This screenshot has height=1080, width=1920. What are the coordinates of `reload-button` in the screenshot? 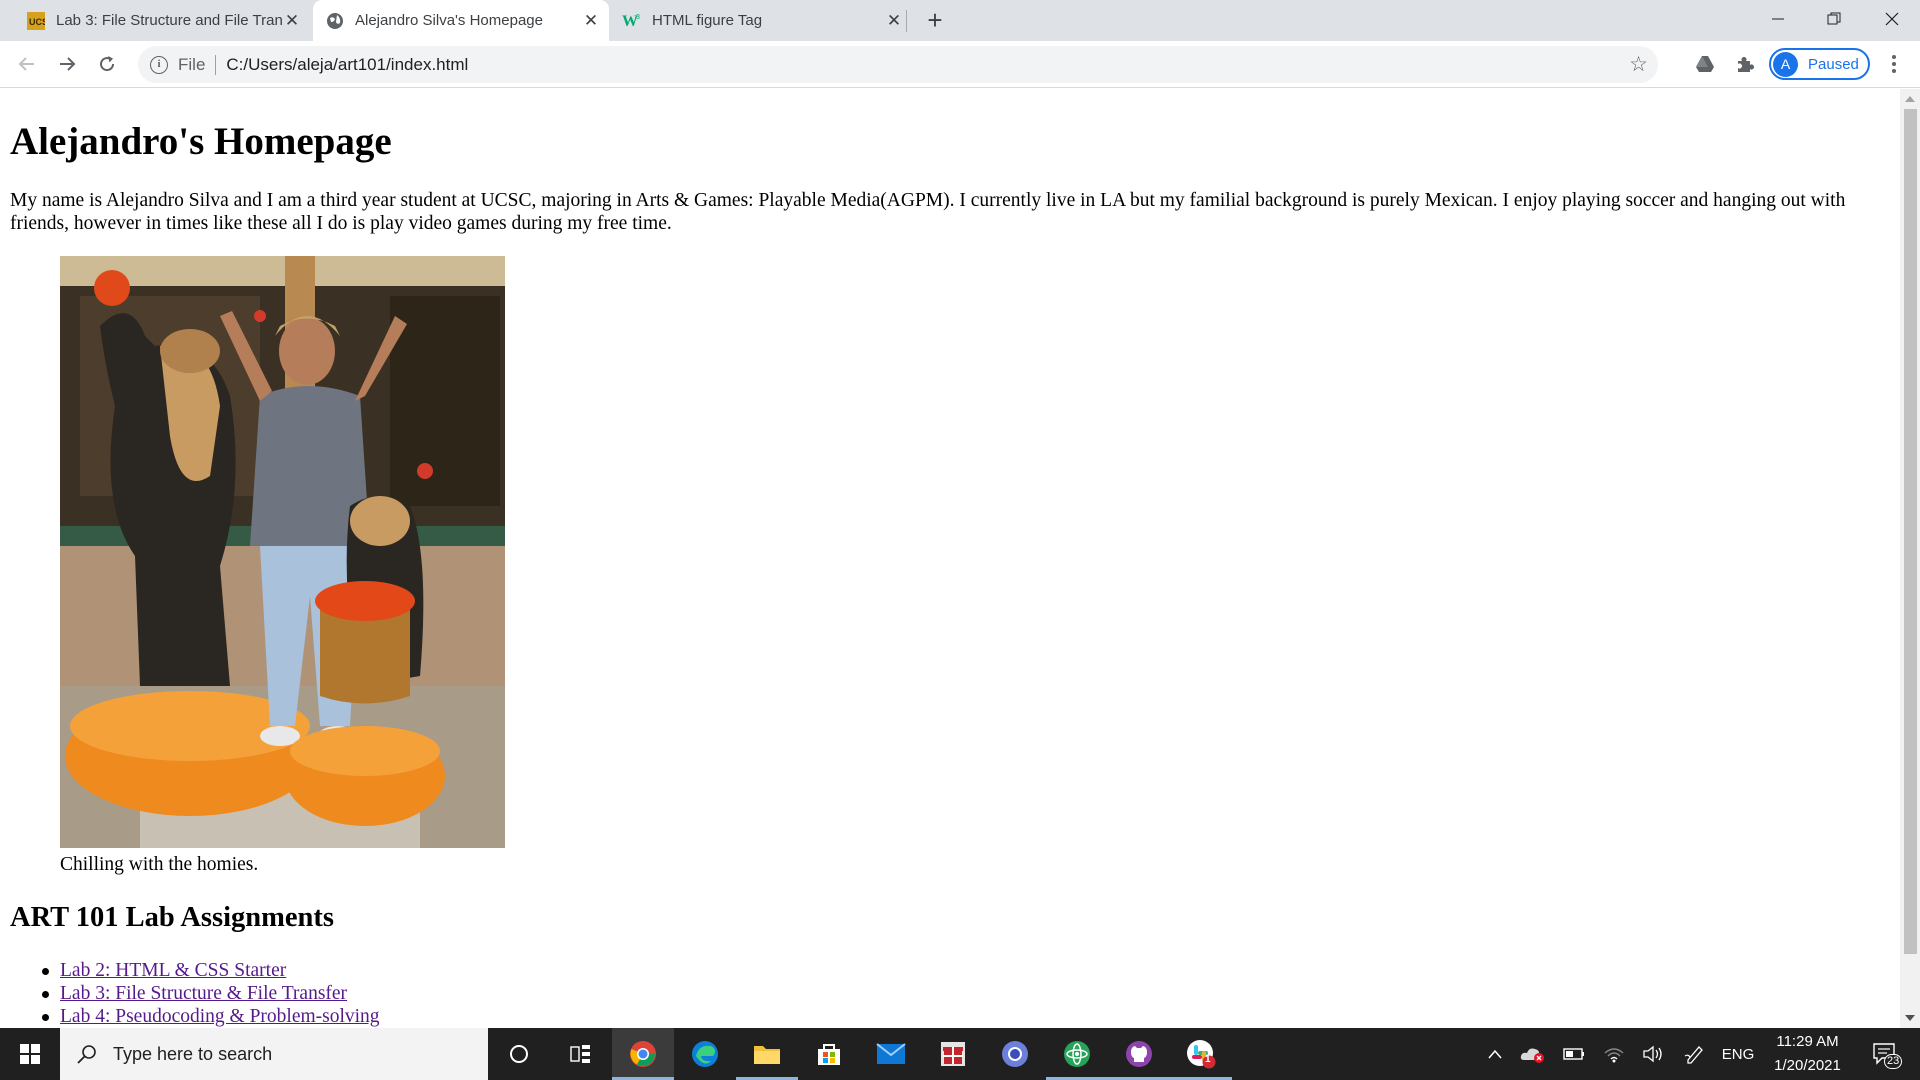 It's located at (107, 64).